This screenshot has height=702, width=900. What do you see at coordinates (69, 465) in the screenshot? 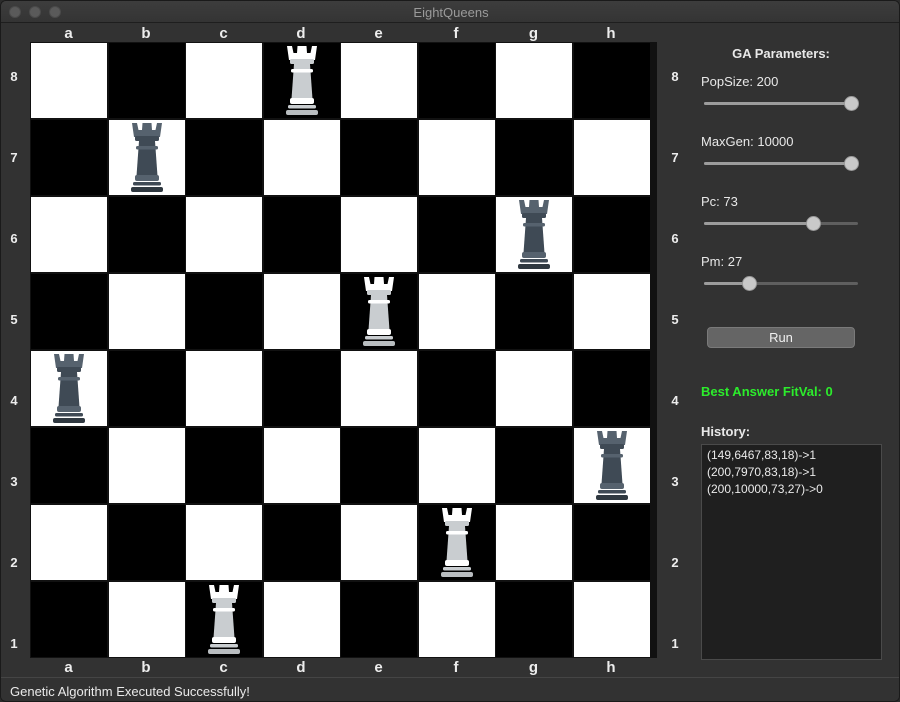
I see `square-a3` at bounding box center [69, 465].